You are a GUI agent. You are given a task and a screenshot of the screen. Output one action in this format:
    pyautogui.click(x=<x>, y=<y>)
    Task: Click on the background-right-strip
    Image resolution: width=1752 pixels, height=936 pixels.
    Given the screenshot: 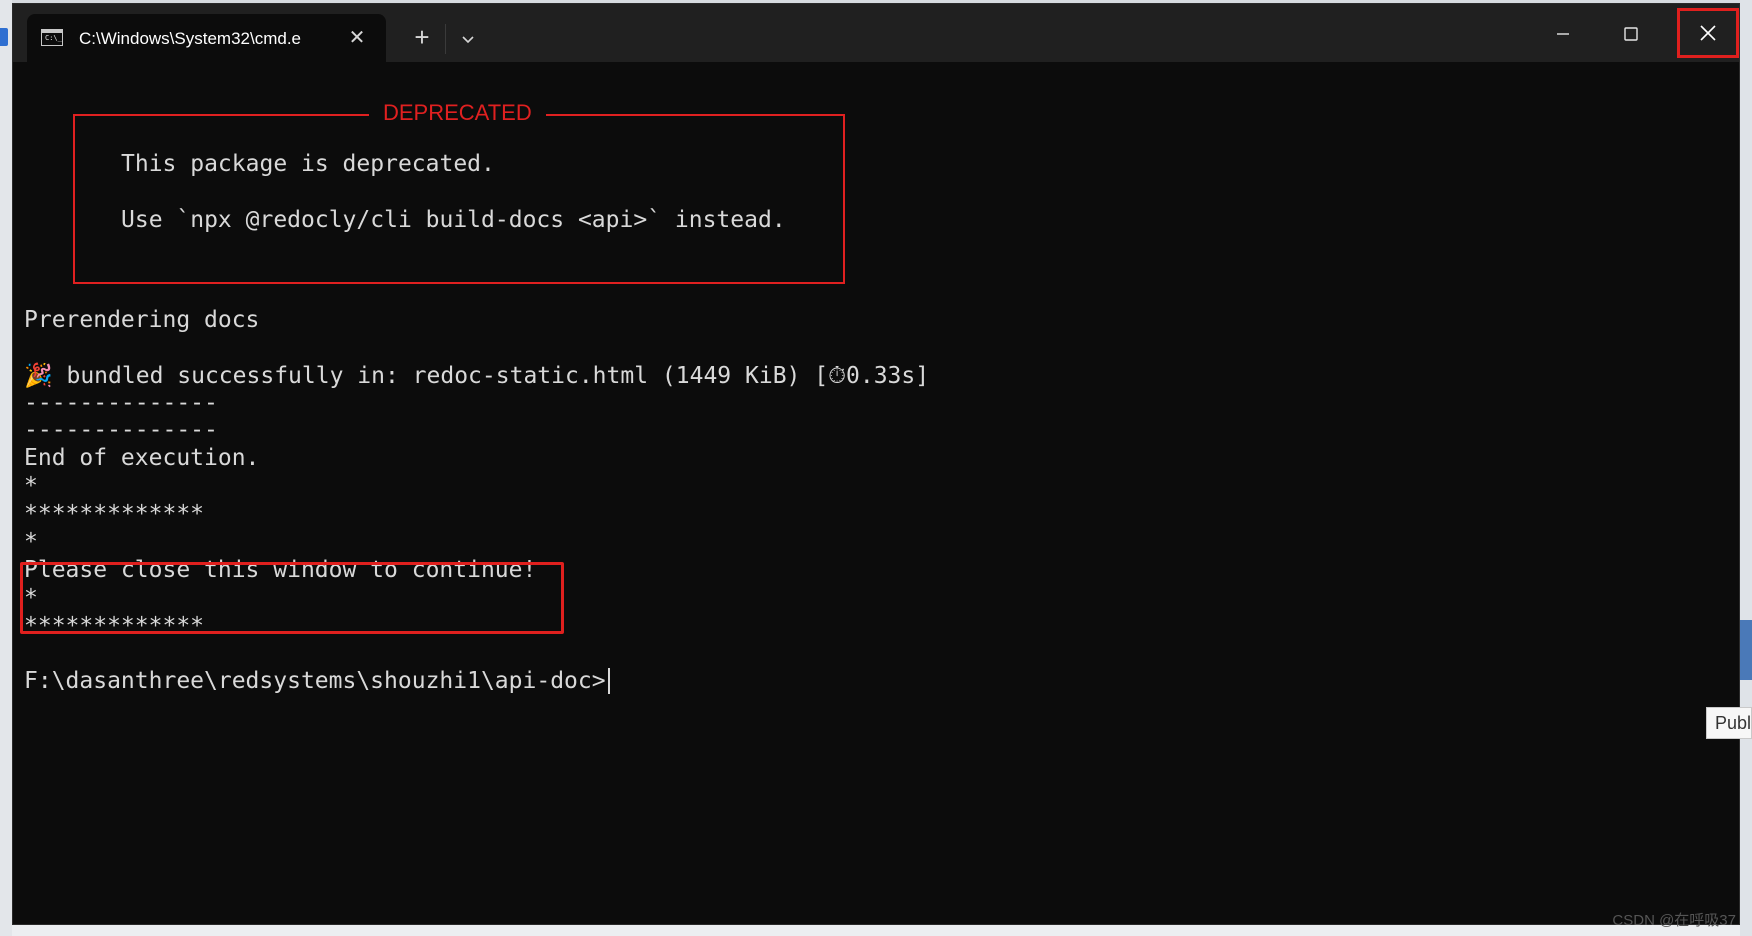 What is the action you would take?
    pyautogui.click(x=1746, y=468)
    